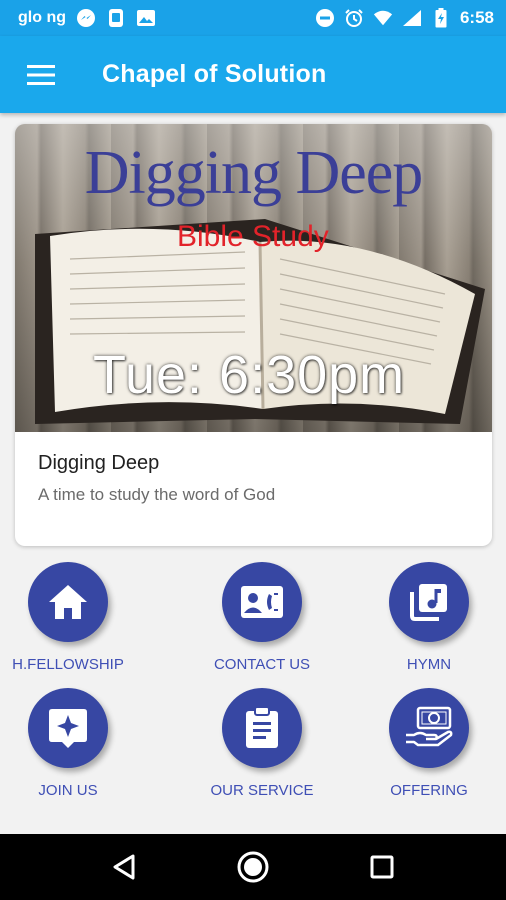 This screenshot has width=506, height=900. What do you see at coordinates (429, 790) in the screenshot?
I see `menu-label-offering: OFFERING` at bounding box center [429, 790].